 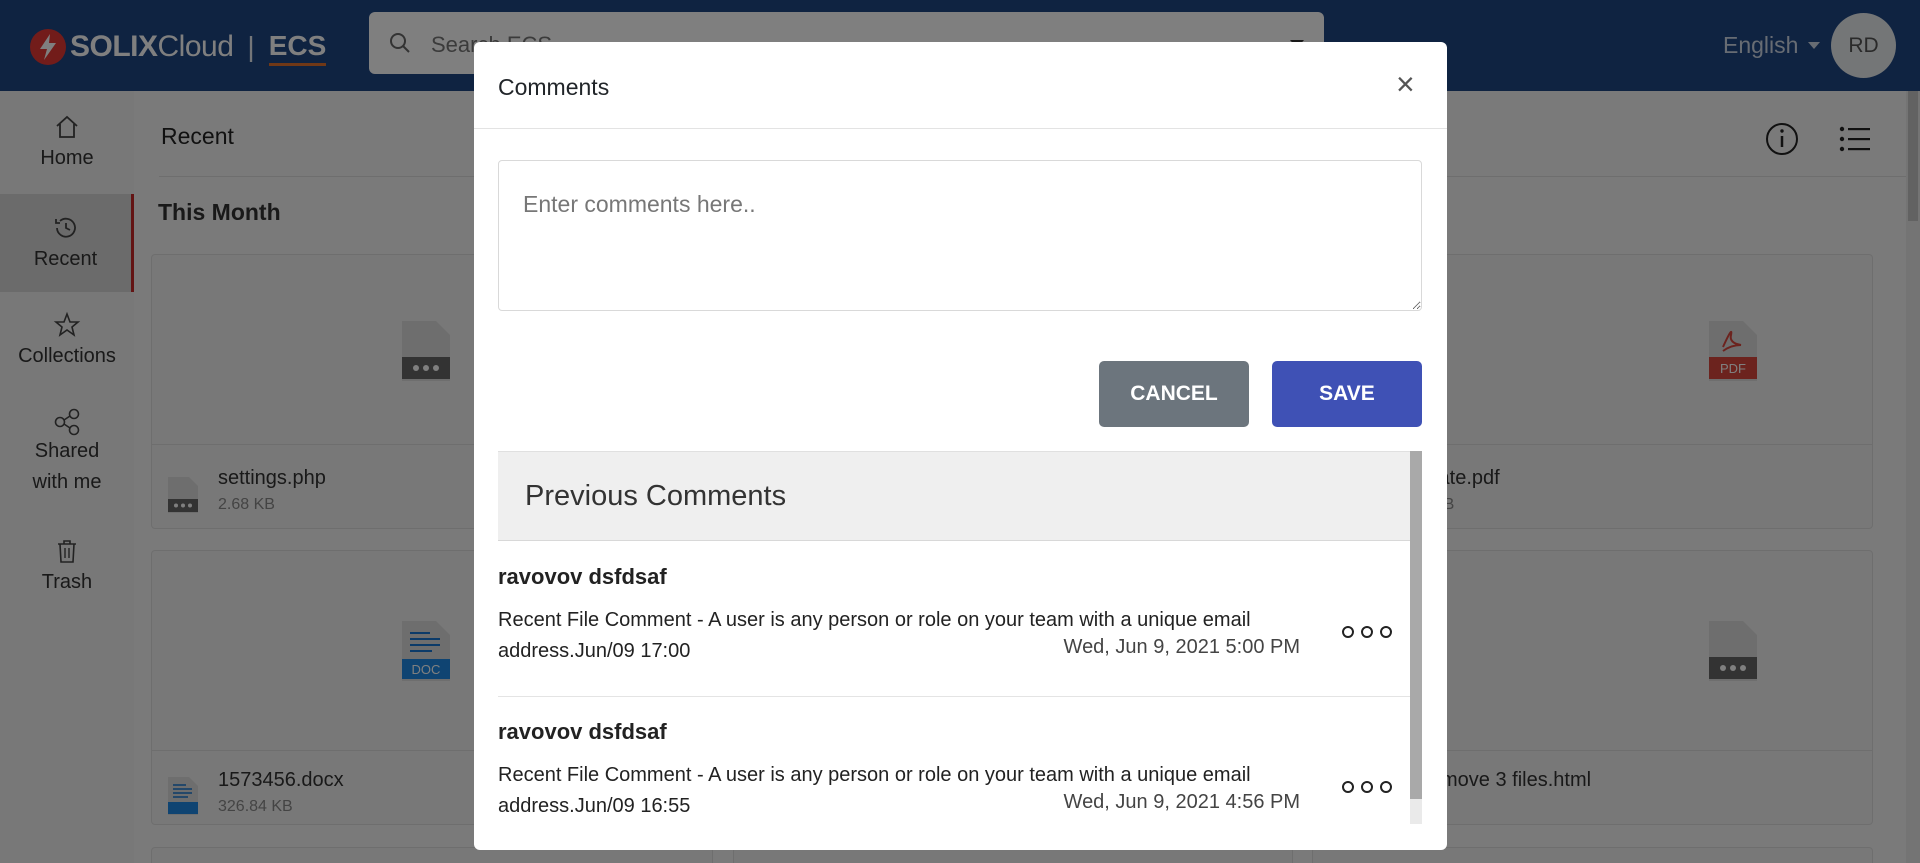 What do you see at coordinates (1416, 625) in the screenshot?
I see `scrollbar-thumb` at bounding box center [1416, 625].